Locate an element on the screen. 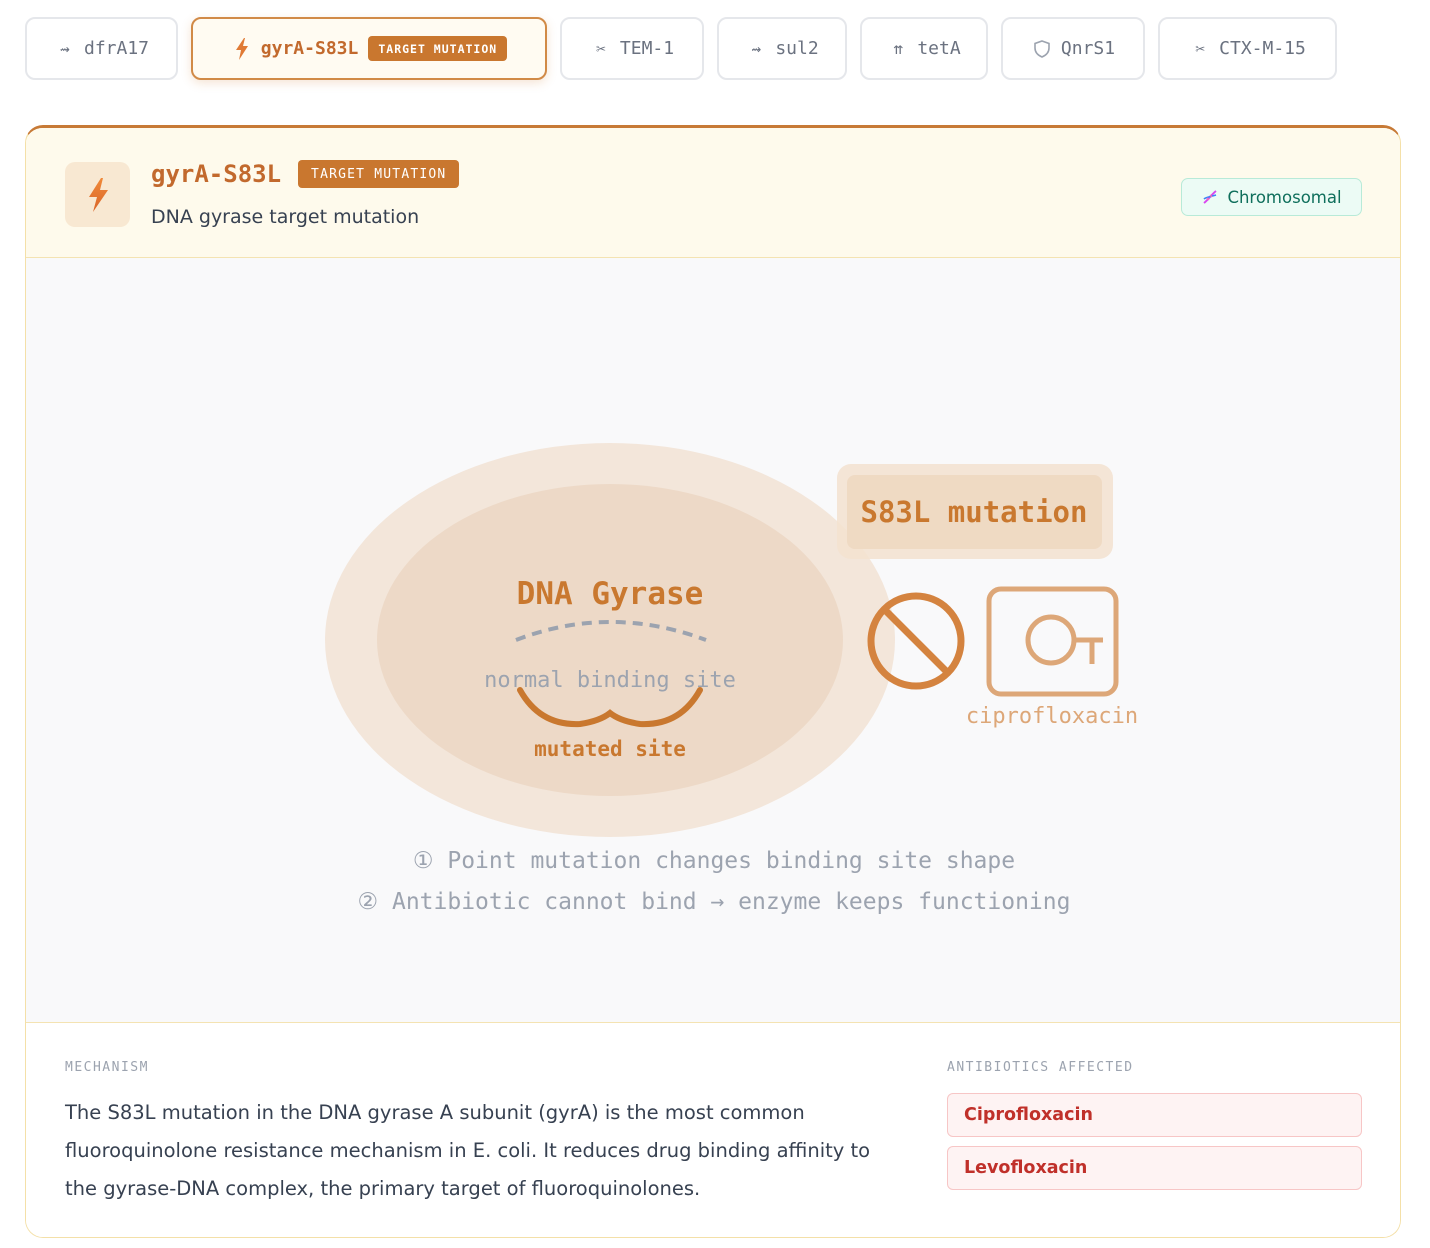  tab-CTX-M-15: ✂ CTX-M-15 is located at coordinates (1247, 48).